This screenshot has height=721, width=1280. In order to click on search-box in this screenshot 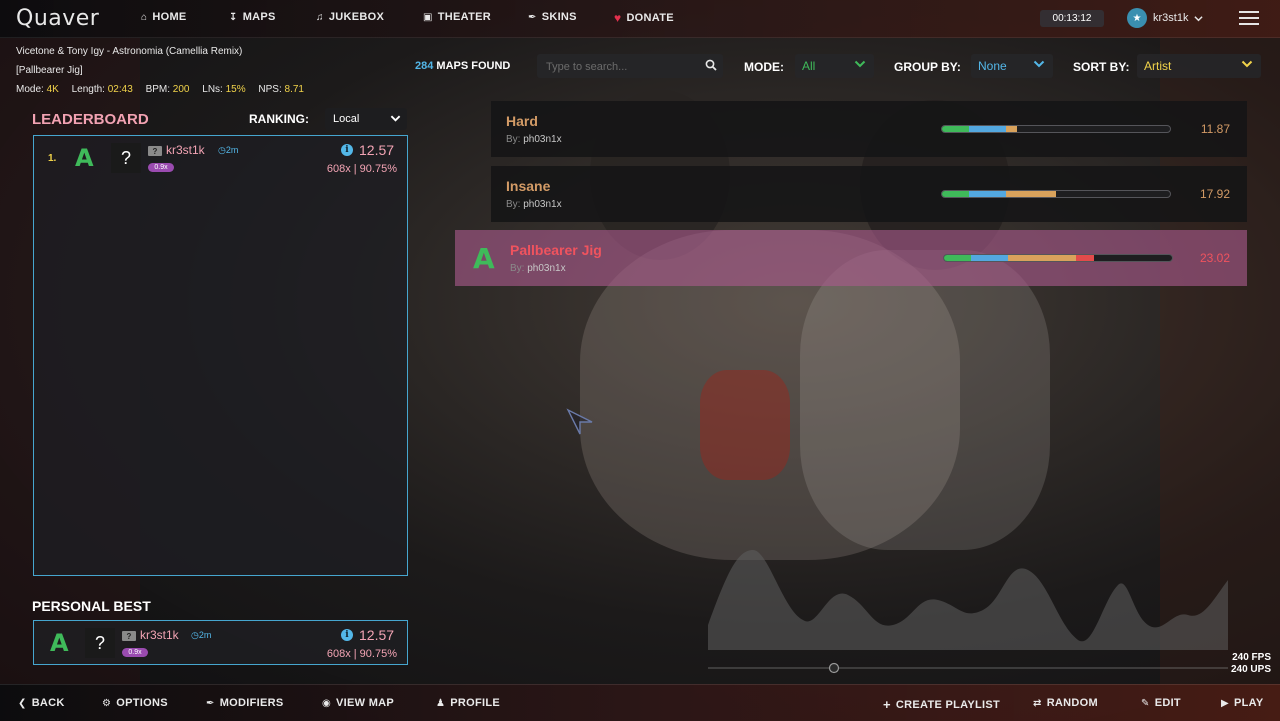, I will do `click(630, 66)`.